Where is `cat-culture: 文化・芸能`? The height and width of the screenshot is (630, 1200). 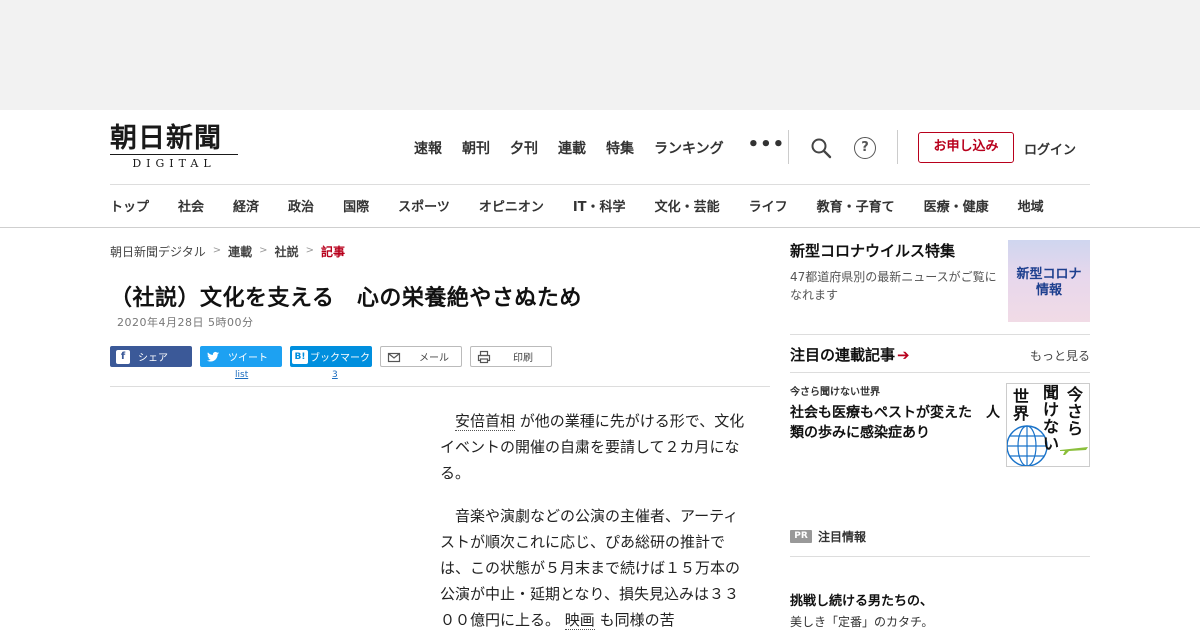 cat-culture: 文化・芸能 is located at coordinates (687, 205).